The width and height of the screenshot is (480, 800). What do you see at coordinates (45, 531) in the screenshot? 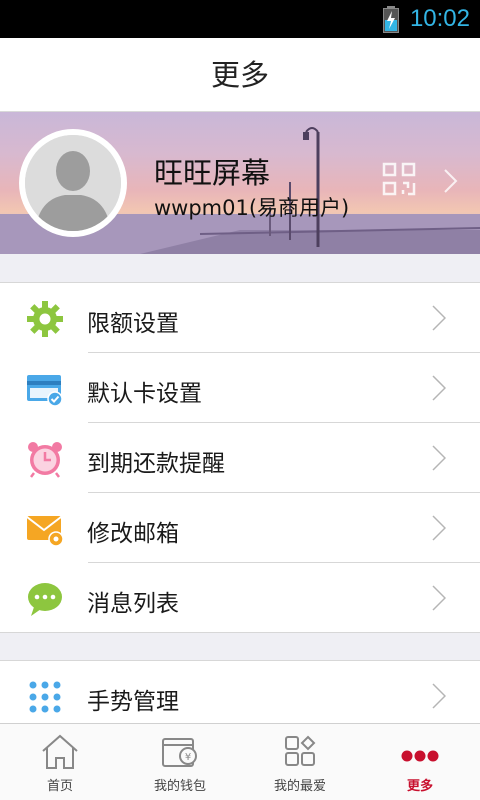
I see `mail-gear-icon` at bounding box center [45, 531].